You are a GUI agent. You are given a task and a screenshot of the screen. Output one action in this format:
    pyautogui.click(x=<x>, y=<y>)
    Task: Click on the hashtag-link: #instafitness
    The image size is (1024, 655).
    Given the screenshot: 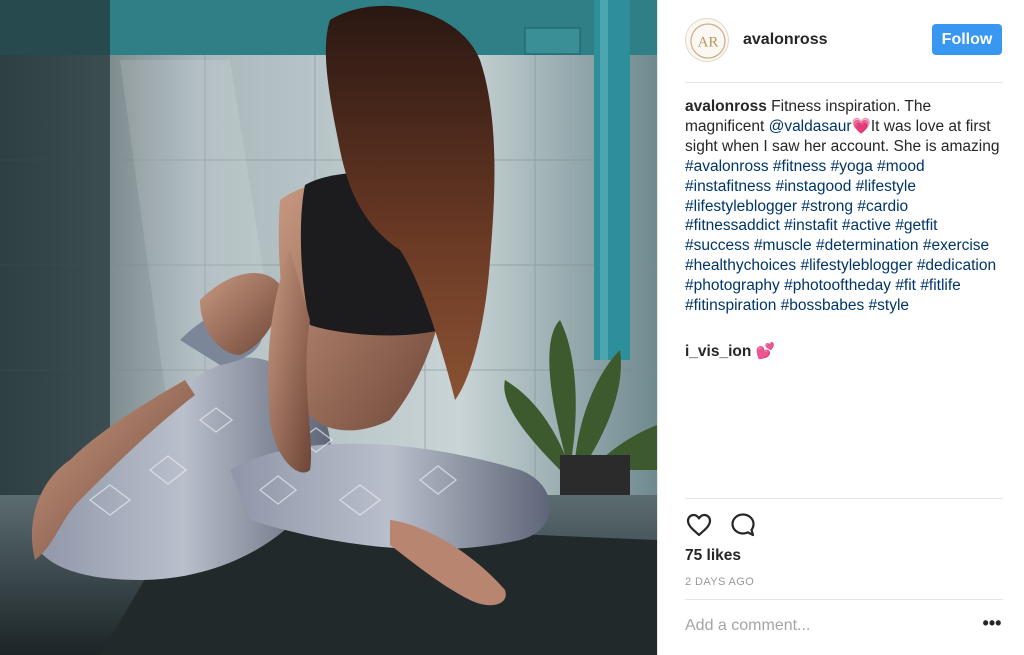 What is the action you would take?
    pyautogui.click(x=728, y=186)
    